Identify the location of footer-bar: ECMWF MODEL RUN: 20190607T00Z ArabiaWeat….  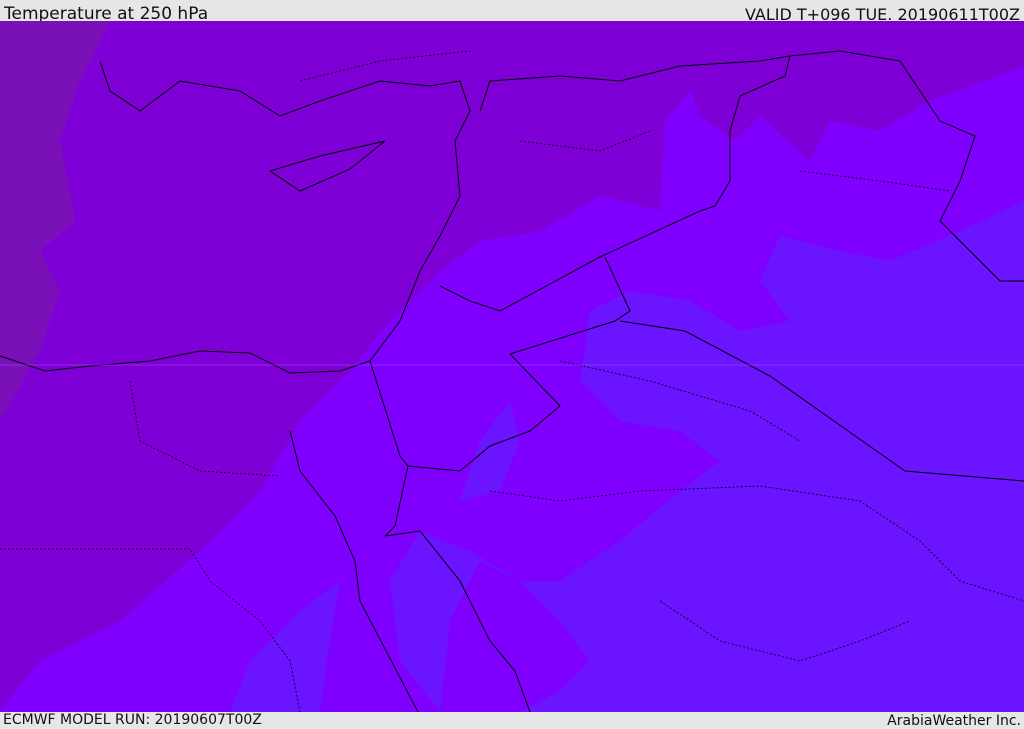
(512, 720).